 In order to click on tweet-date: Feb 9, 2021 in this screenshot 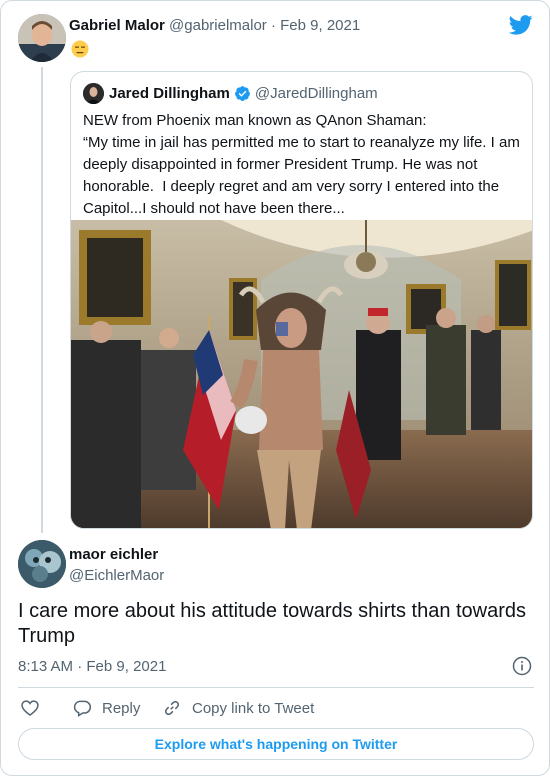, I will do `click(320, 25)`.